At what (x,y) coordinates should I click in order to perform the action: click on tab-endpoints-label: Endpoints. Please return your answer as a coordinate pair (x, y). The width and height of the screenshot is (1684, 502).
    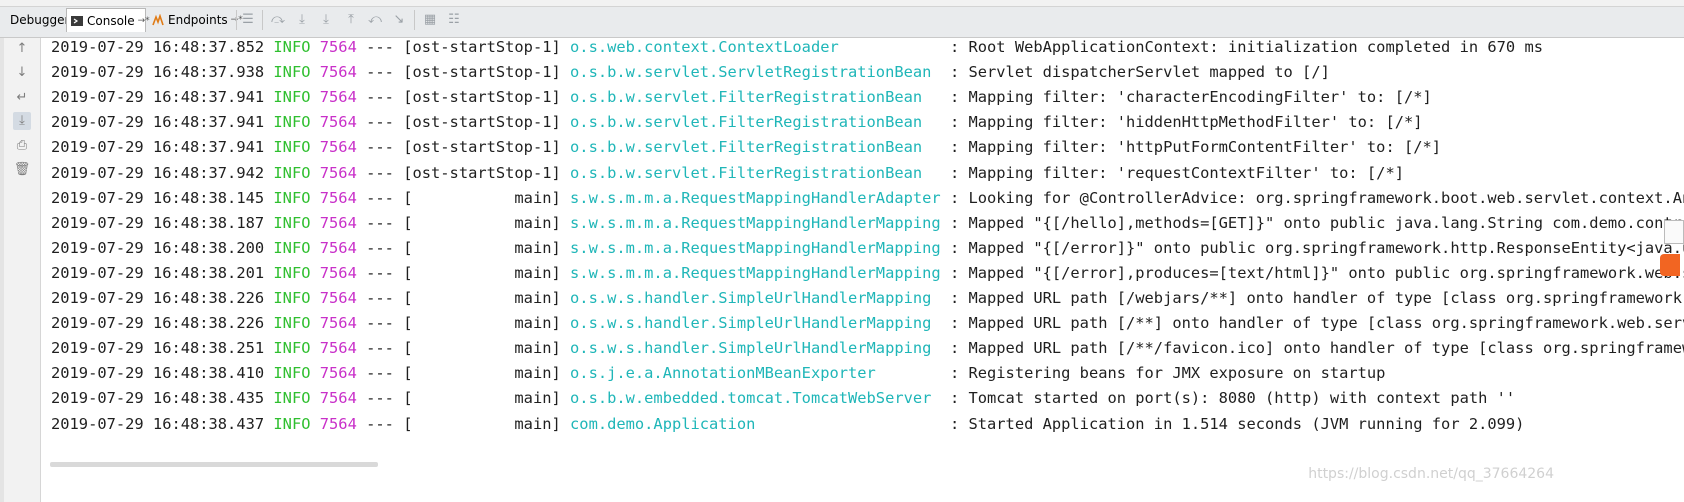
    Looking at the image, I should click on (198, 20).